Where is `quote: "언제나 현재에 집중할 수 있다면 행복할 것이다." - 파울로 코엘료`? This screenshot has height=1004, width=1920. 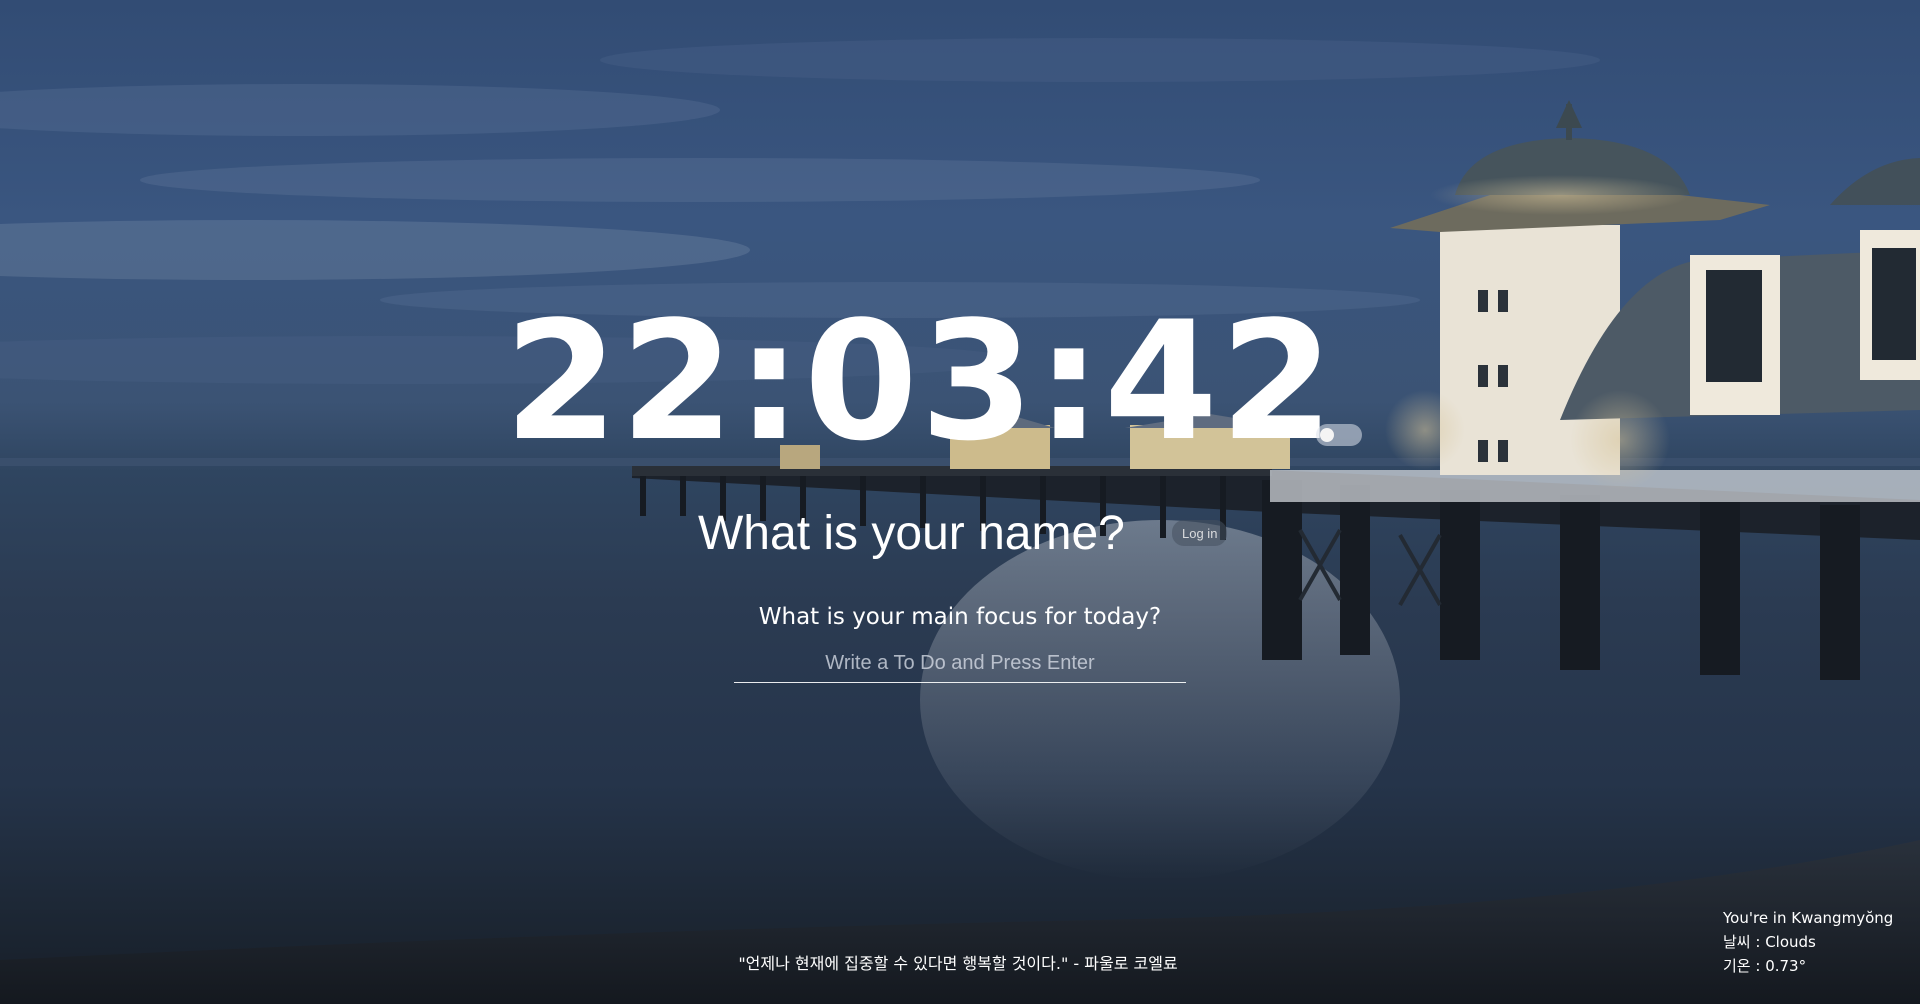 quote: "언제나 현재에 집중할 수 있다면 행복할 것이다." - 파울로 코엘료 is located at coordinates (960, 962).